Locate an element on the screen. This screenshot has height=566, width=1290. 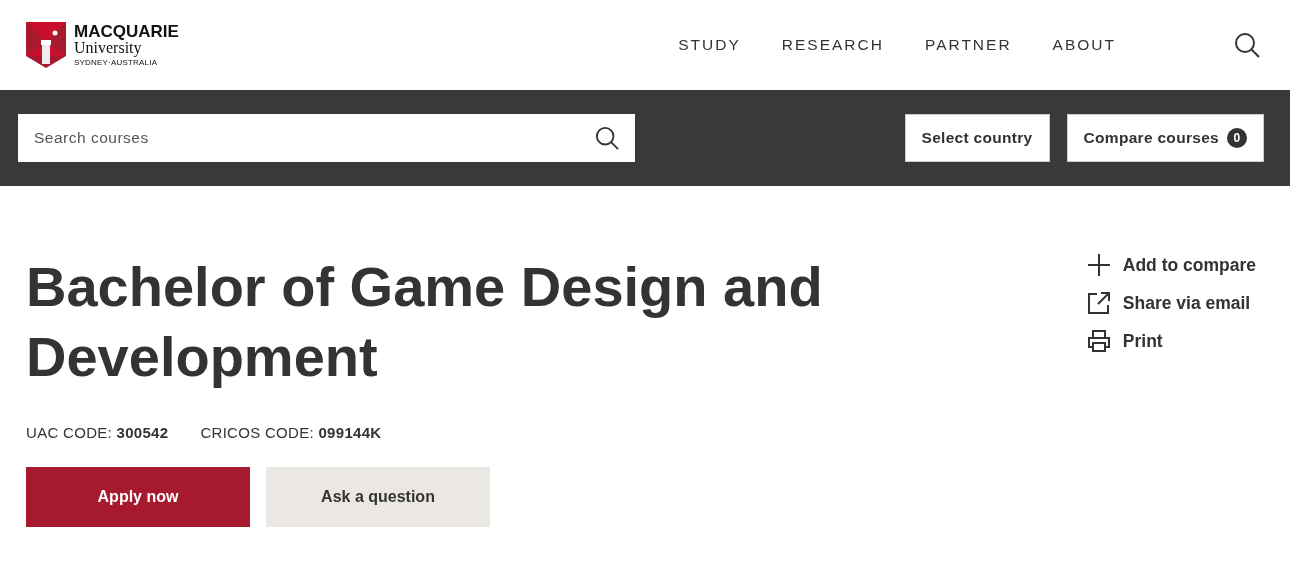
course-code: CRICOS CODE: 099144K is located at coordinates (291, 432).